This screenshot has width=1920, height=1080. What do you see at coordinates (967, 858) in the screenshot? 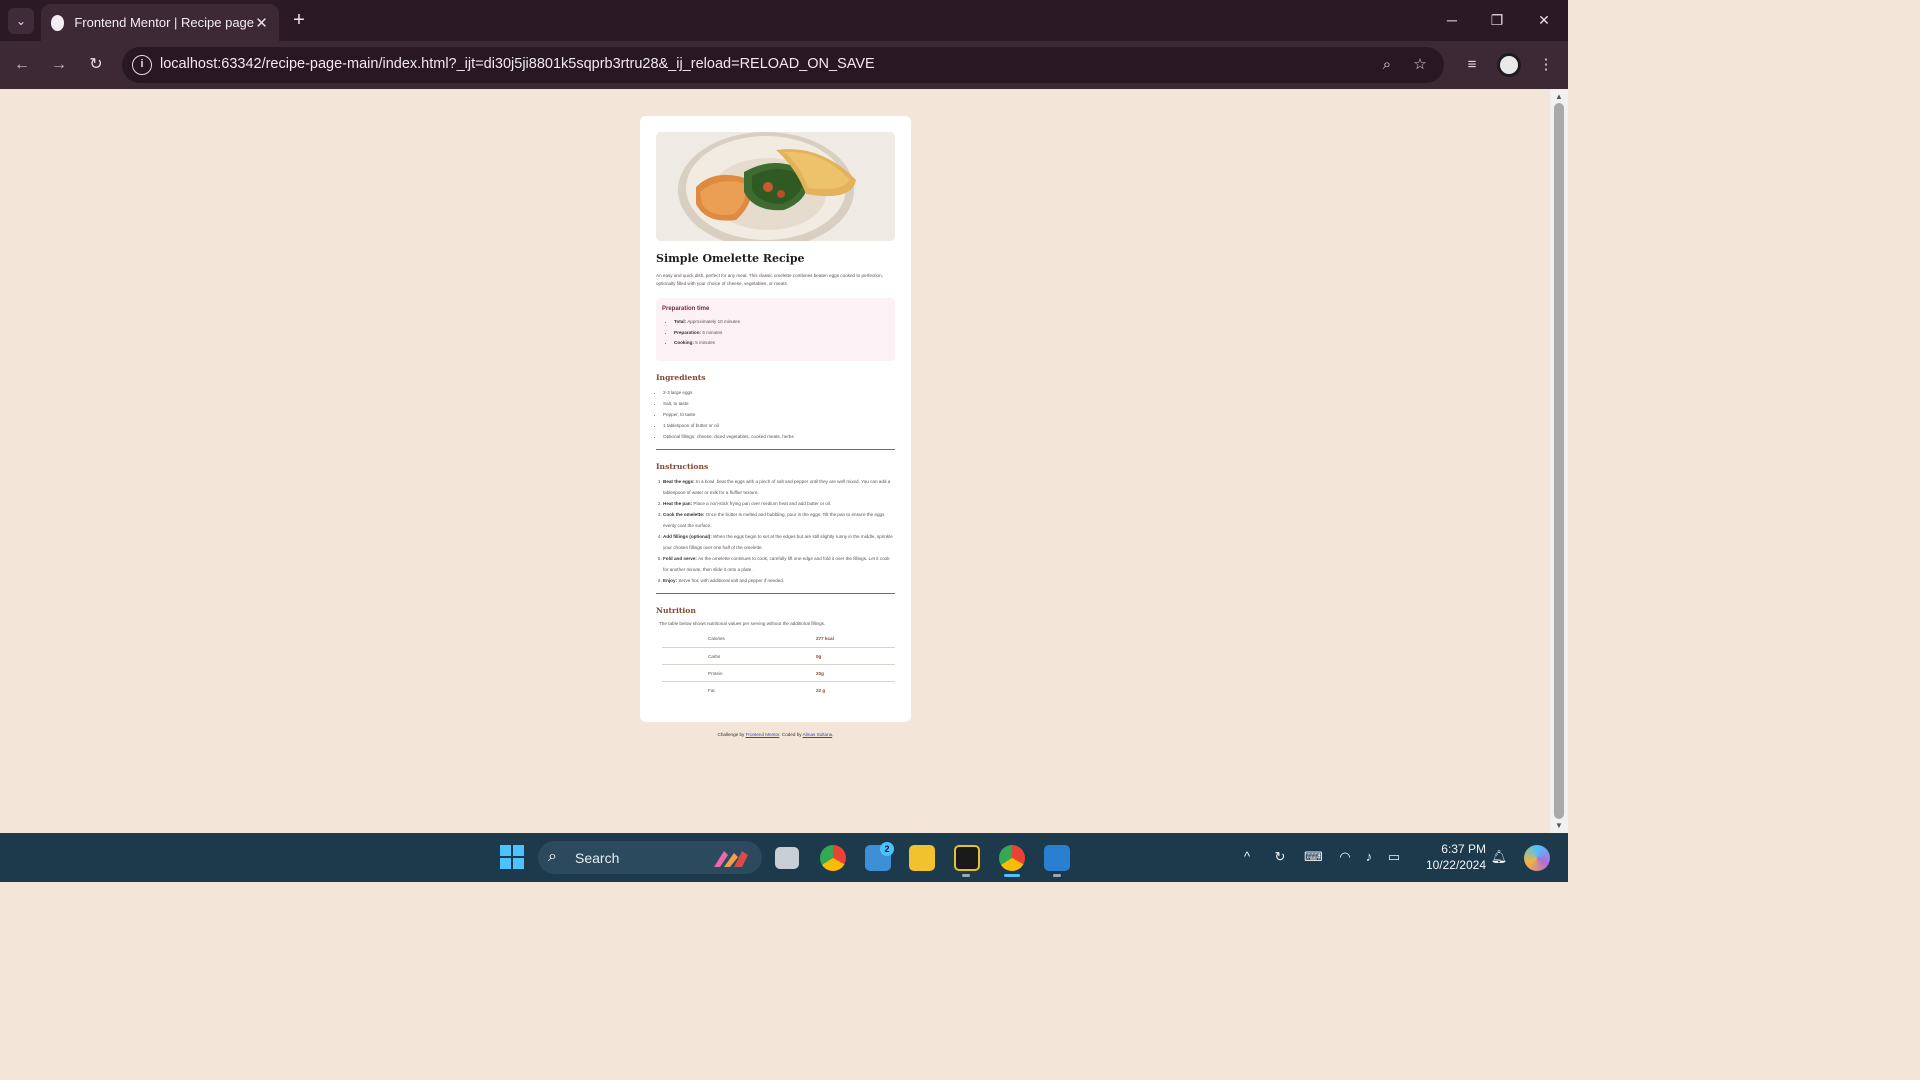
I see `webstorm-icon` at bounding box center [967, 858].